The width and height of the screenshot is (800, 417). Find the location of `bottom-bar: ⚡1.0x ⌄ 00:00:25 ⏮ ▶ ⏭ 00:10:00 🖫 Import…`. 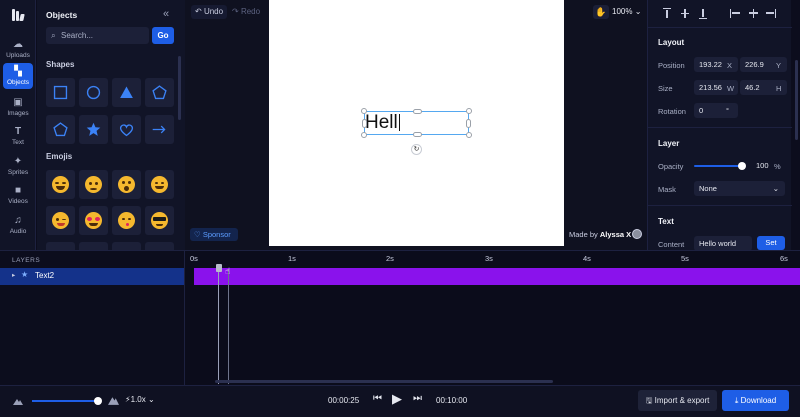

bottom-bar: ⚡1.0x ⌄ 00:00:25 ⏮ ▶ ⏭ 00:10:00 🖫 Import… is located at coordinates (400, 401).